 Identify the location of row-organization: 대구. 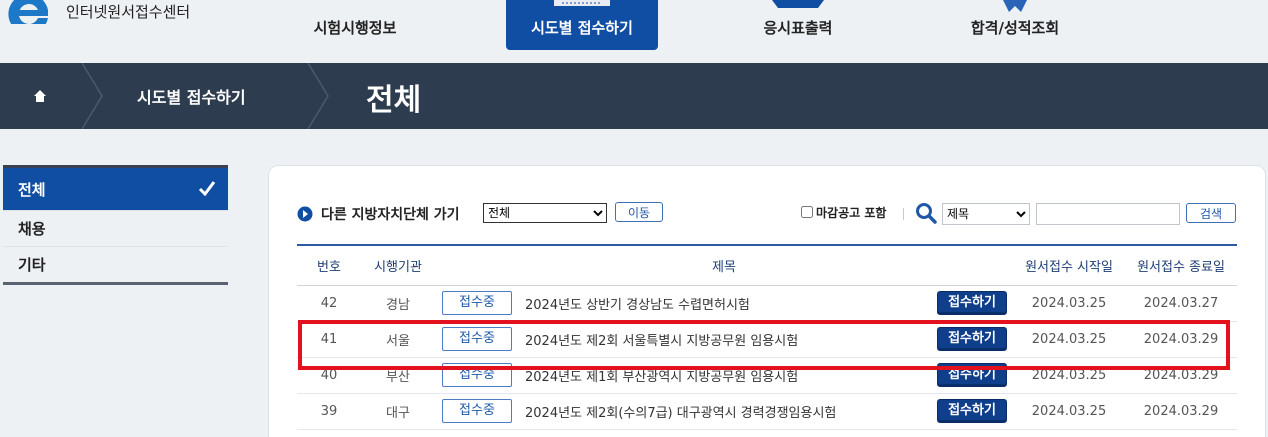
(398, 411).